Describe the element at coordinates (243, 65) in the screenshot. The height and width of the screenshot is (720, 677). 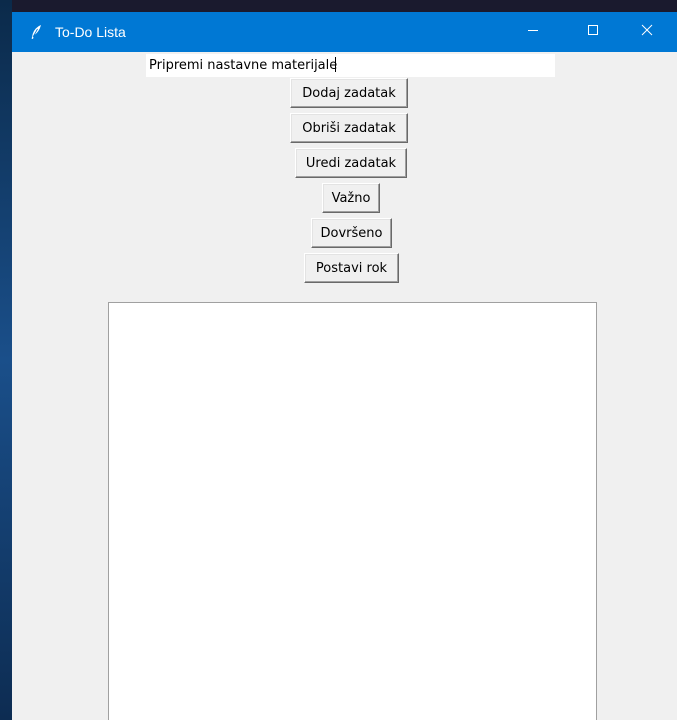
I see `task-input-value: Pripremi nastavne materijale` at that location.